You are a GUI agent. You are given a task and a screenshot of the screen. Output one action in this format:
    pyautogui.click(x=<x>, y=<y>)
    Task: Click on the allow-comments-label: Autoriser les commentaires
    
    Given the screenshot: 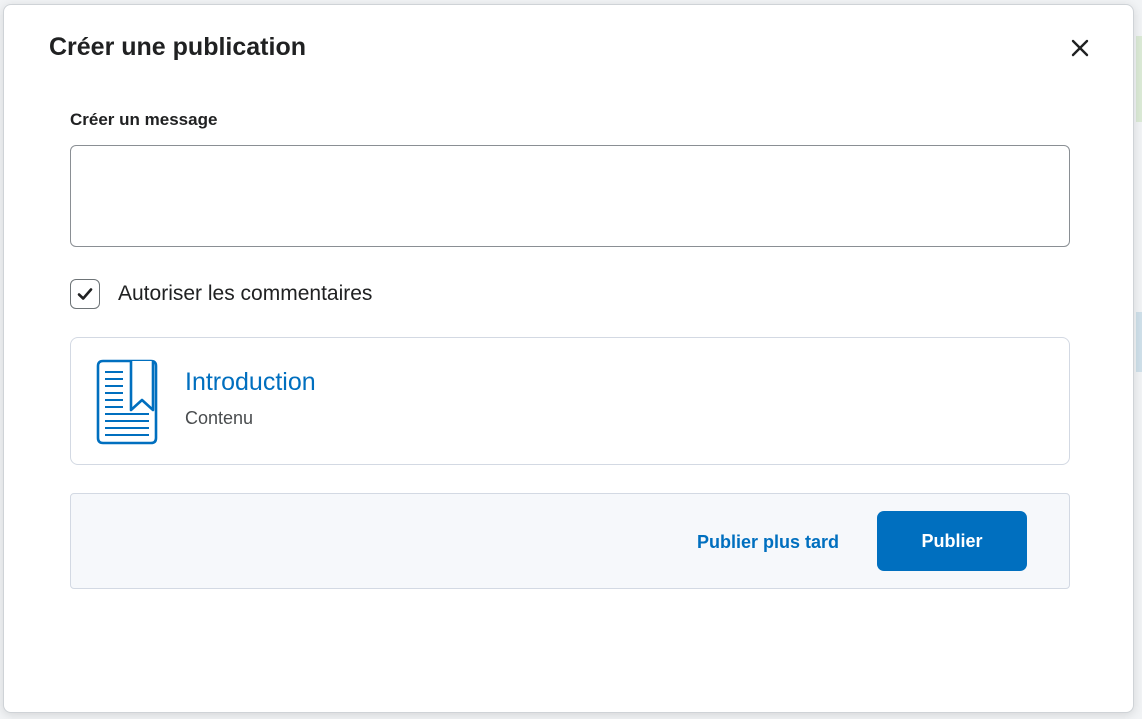 What is the action you would take?
    pyautogui.click(x=245, y=293)
    